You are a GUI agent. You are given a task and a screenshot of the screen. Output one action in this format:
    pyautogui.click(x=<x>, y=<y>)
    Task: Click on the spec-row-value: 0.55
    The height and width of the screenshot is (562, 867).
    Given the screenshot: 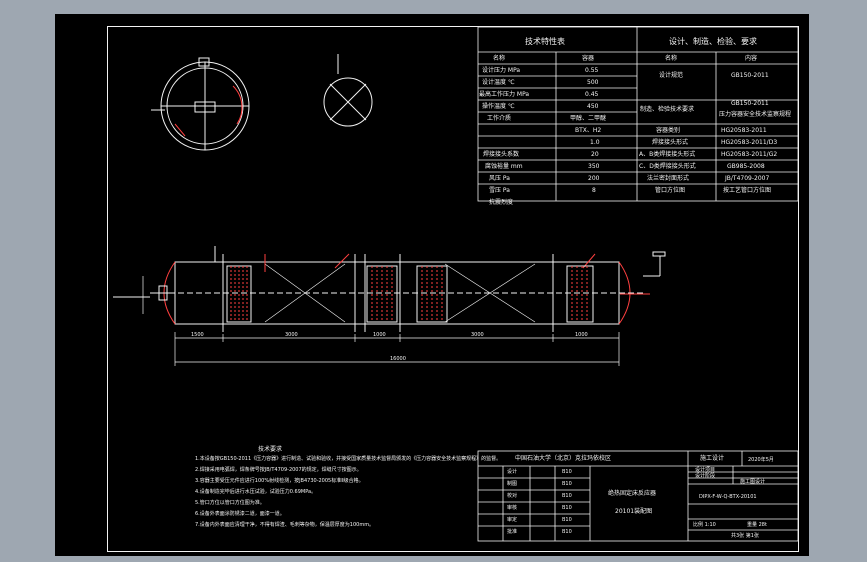 What is the action you would take?
    pyautogui.click(x=592, y=70)
    